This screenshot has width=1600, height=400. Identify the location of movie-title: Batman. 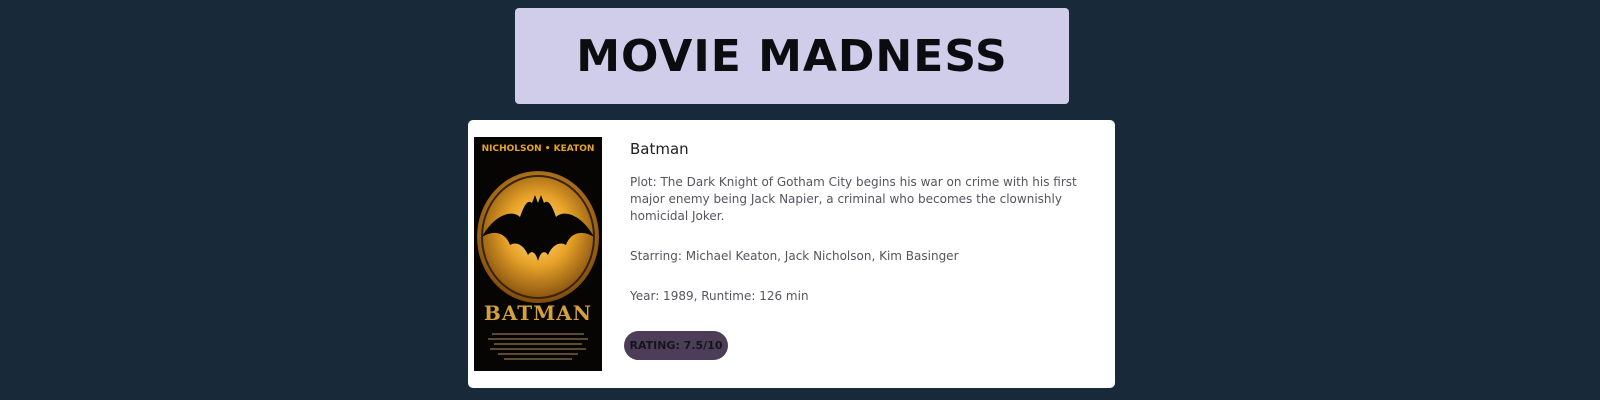
(659, 149).